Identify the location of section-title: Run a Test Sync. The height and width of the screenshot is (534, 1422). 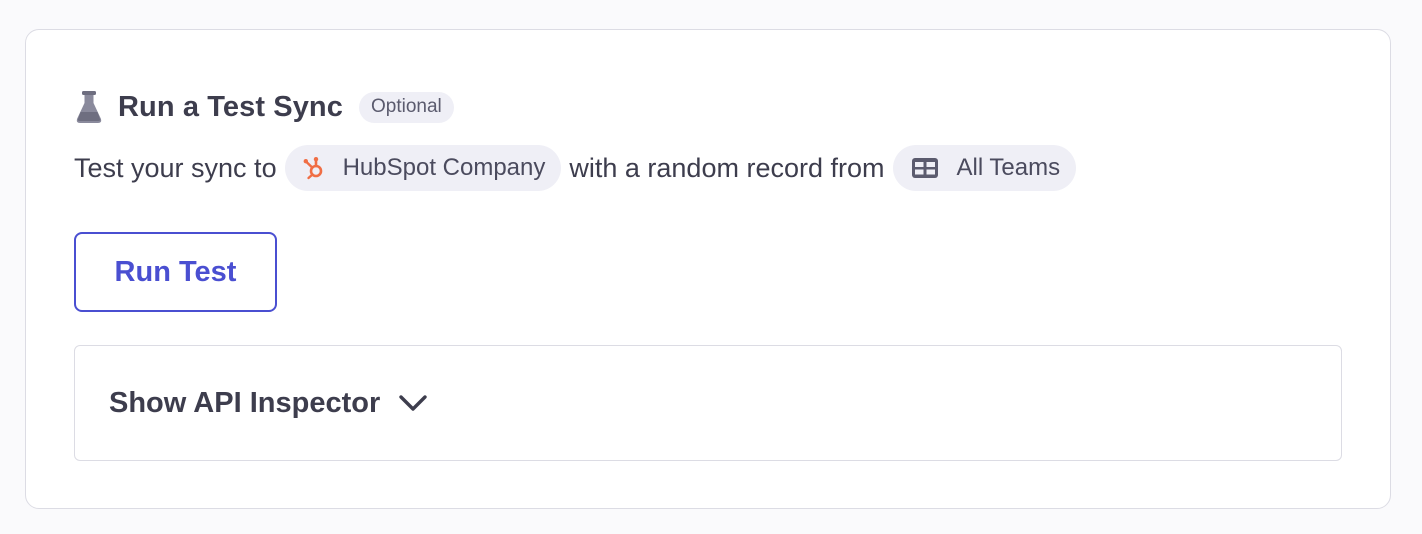
(230, 106).